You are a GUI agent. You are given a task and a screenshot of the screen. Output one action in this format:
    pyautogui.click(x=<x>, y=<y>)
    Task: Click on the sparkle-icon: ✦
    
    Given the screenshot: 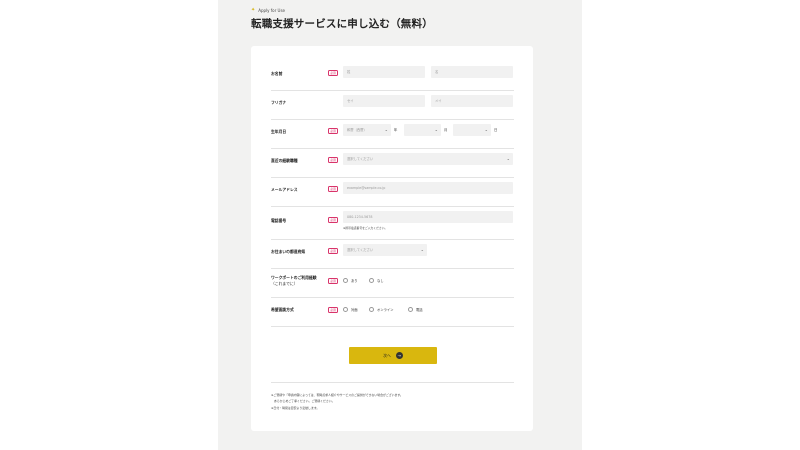 What is the action you would take?
    pyautogui.click(x=253, y=10)
    